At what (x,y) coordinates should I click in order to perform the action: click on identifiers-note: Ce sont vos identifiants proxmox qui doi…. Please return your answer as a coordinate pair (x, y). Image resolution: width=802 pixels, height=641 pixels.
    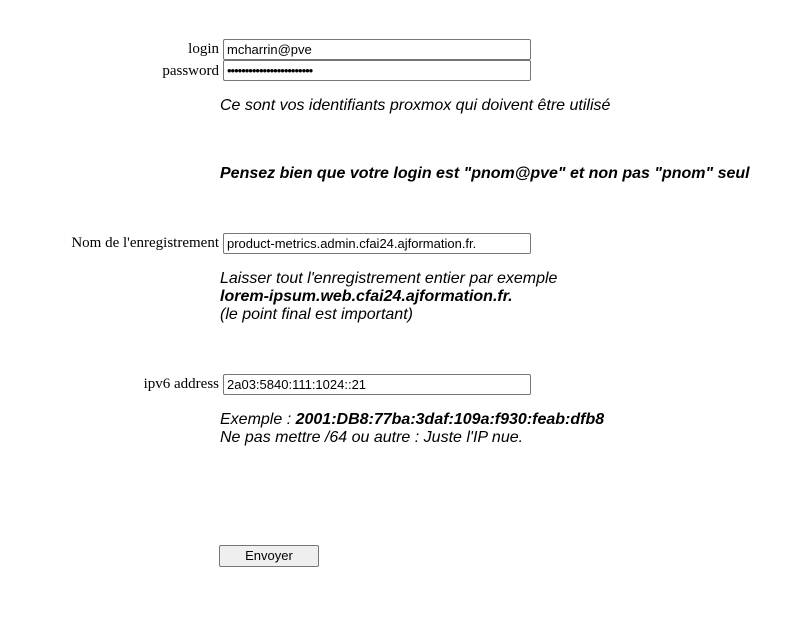
    Looking at the image, I should click on (415, 105).